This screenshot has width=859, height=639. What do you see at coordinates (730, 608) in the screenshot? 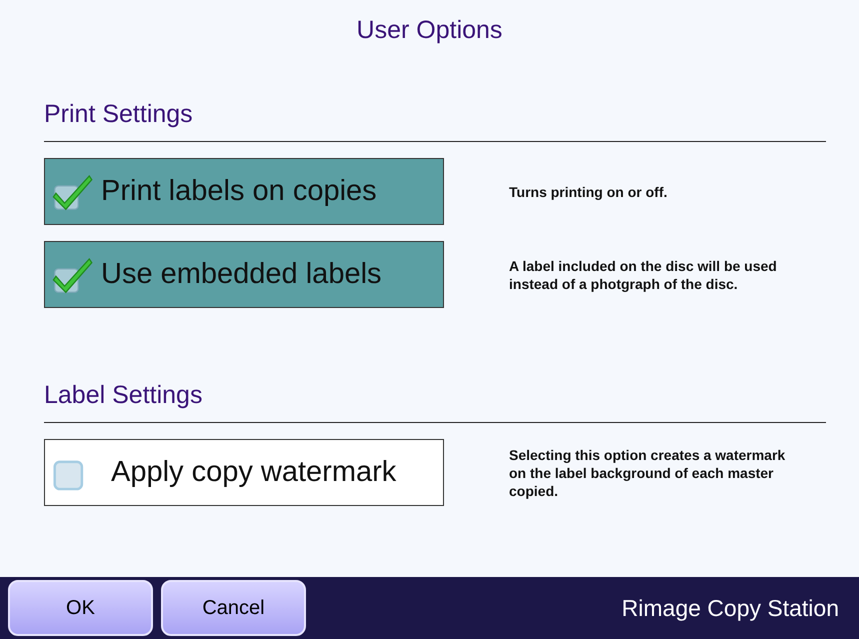
I see `product-name: Rimage Copy Station` at bounding box center [730, 608].